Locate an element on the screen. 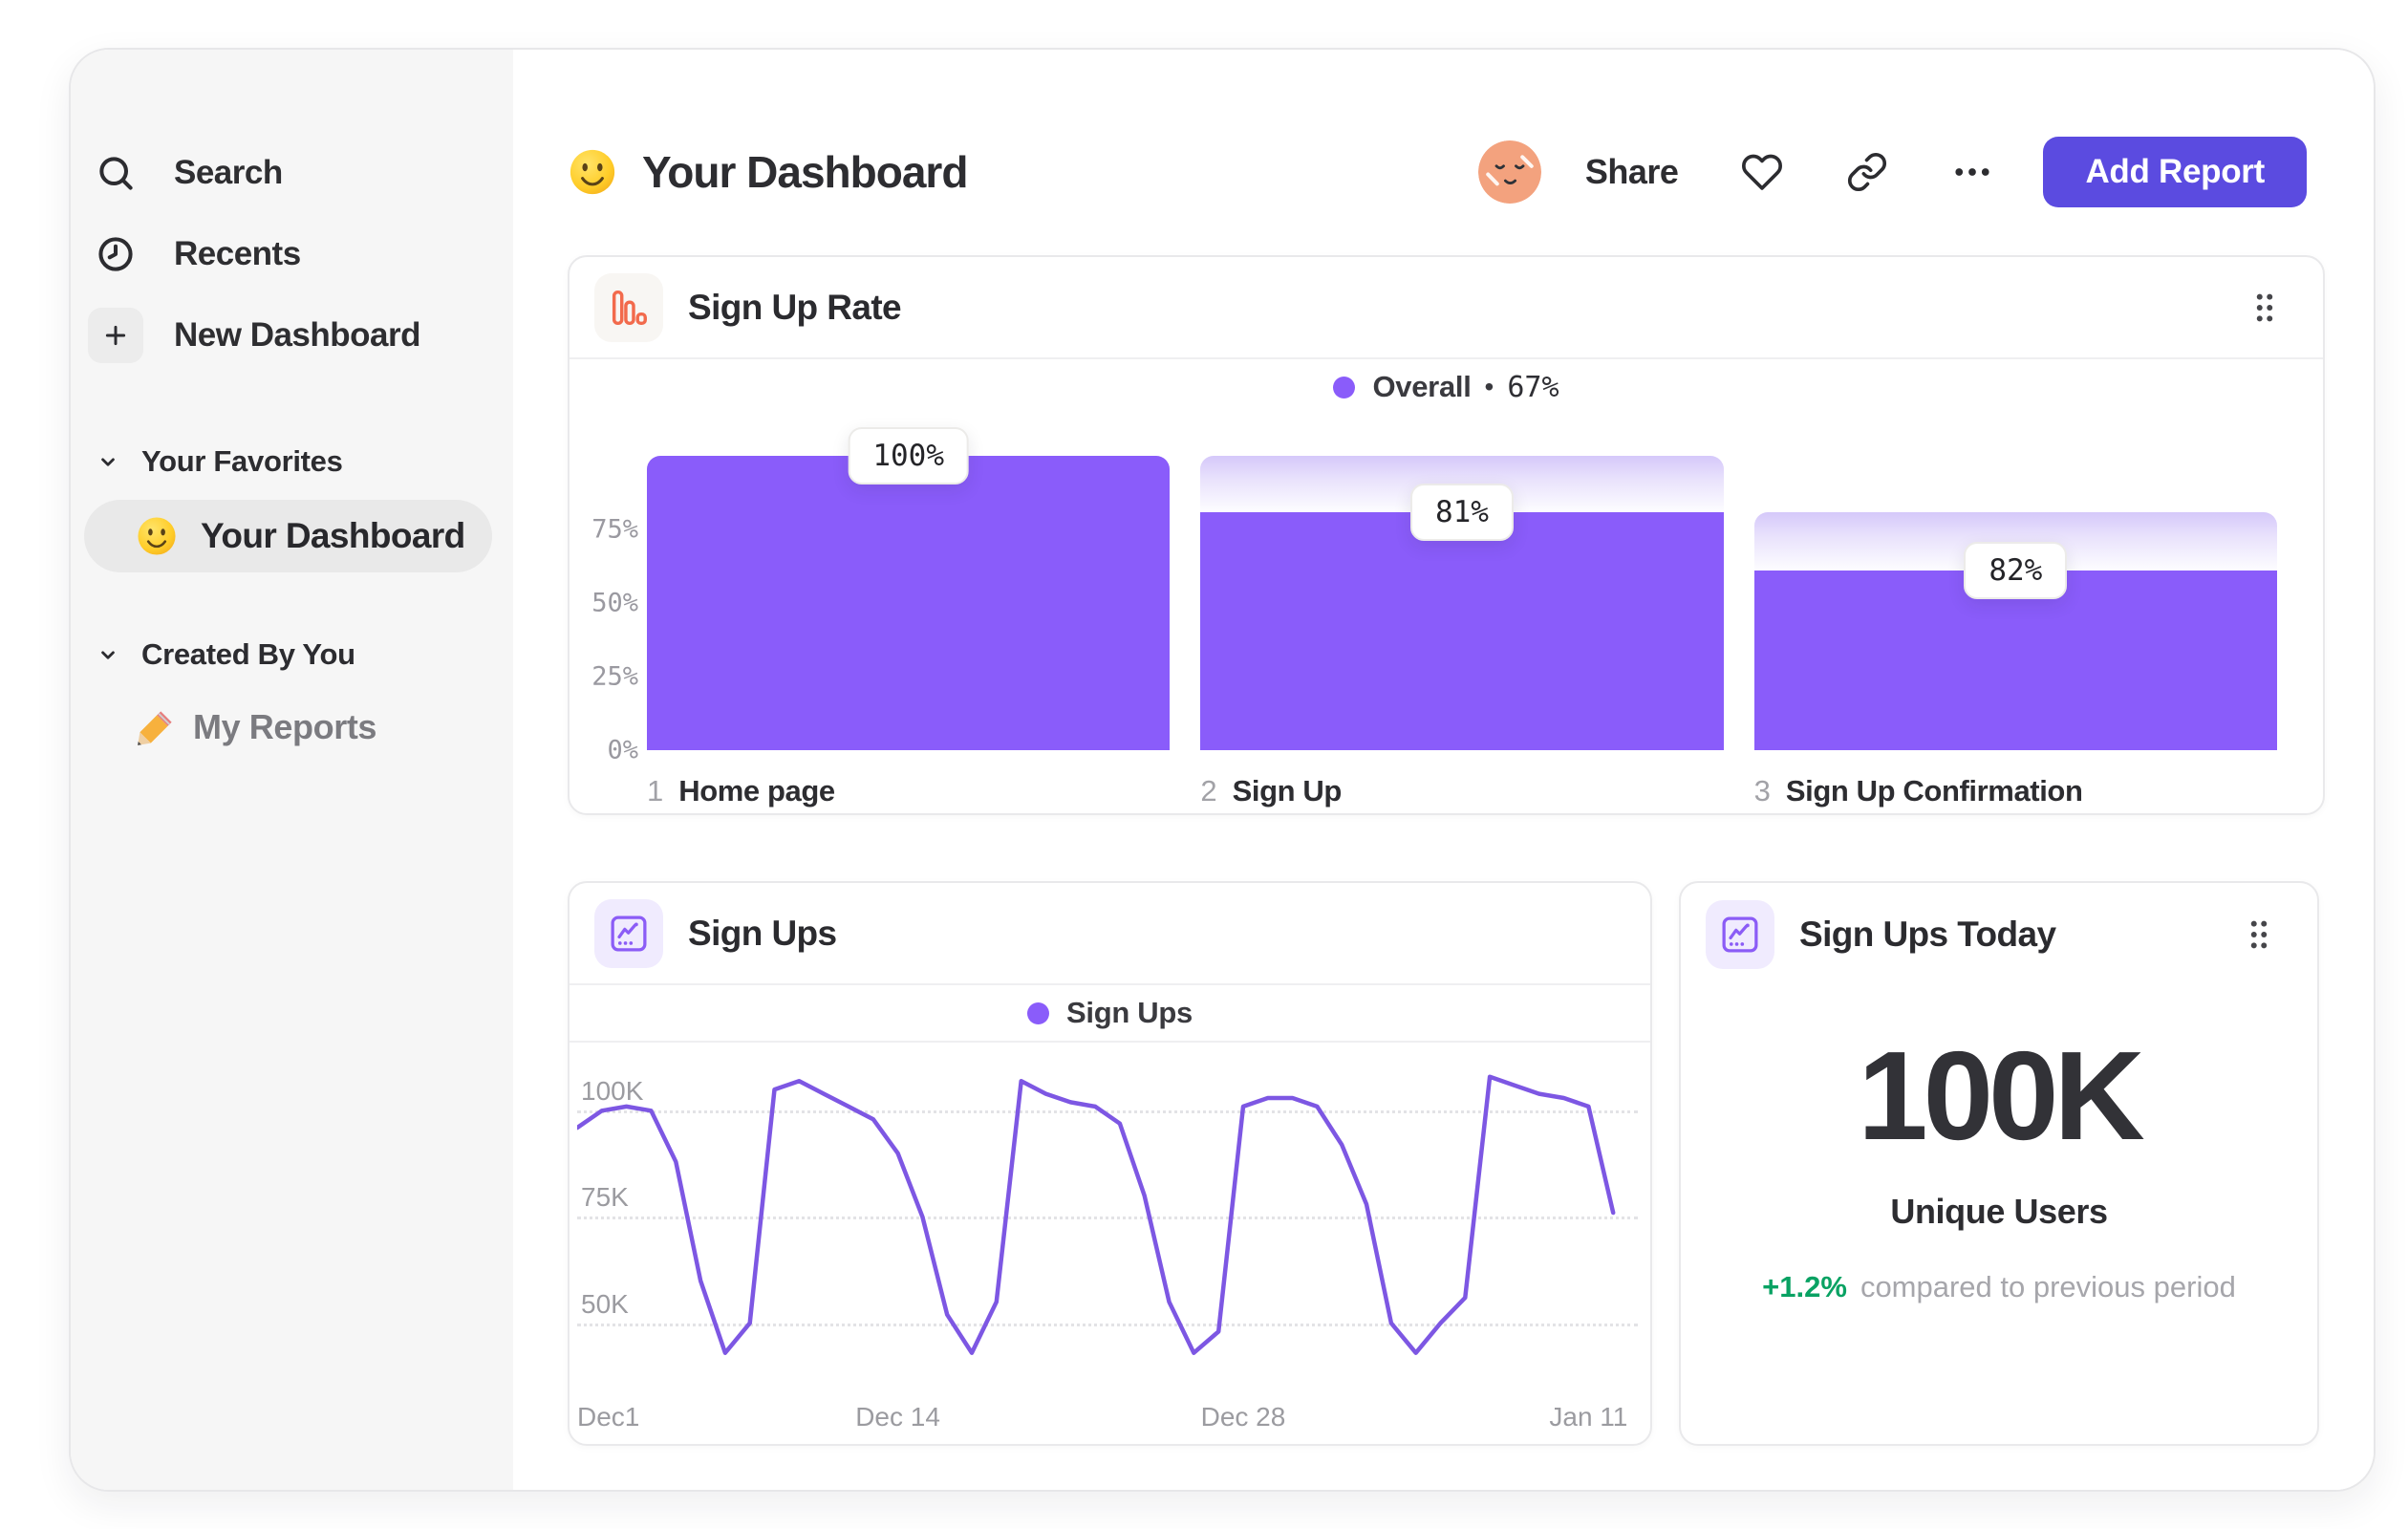  step-label: Sign Up is located at coordinates (1287, 791).